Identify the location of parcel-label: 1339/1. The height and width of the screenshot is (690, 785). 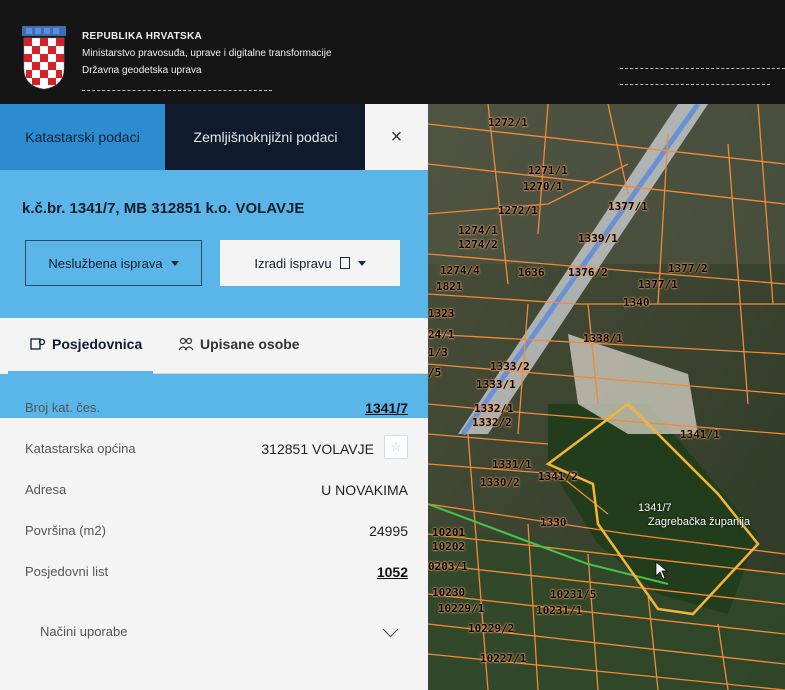
(598, 238).